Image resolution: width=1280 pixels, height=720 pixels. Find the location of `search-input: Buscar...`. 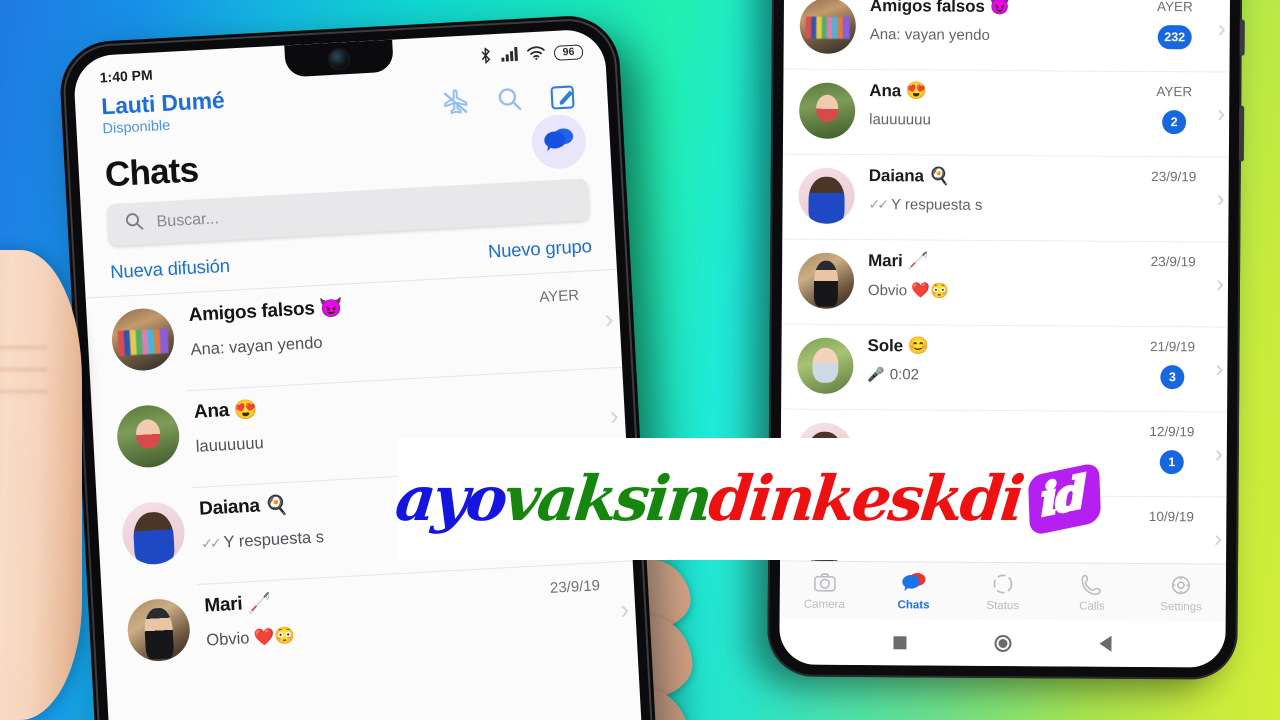

search-input: Buscar... is located at coordinates (187, 220).